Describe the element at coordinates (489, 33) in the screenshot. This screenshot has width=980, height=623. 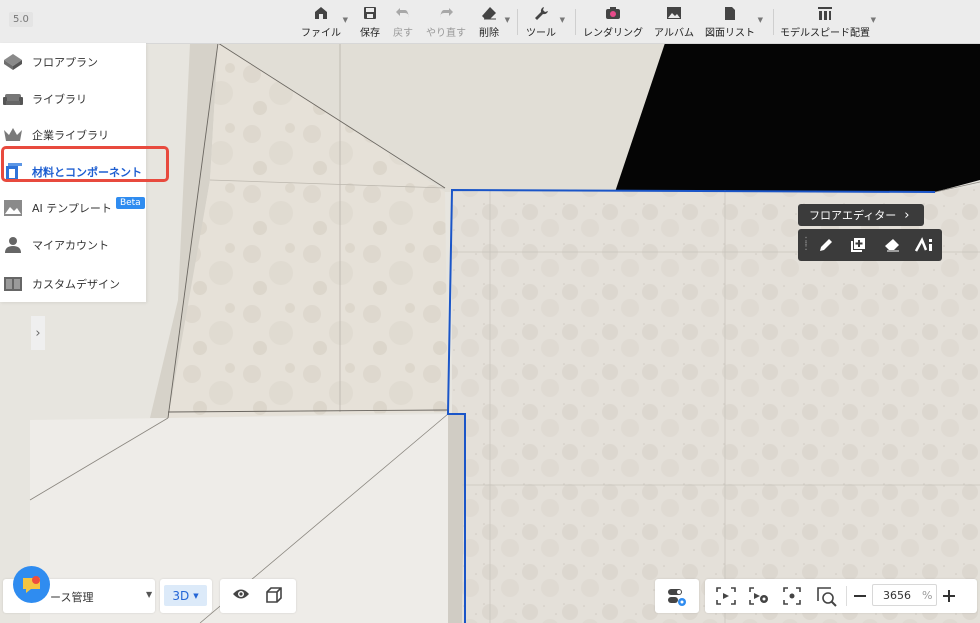
I see `delete-label: 削除` at that location.